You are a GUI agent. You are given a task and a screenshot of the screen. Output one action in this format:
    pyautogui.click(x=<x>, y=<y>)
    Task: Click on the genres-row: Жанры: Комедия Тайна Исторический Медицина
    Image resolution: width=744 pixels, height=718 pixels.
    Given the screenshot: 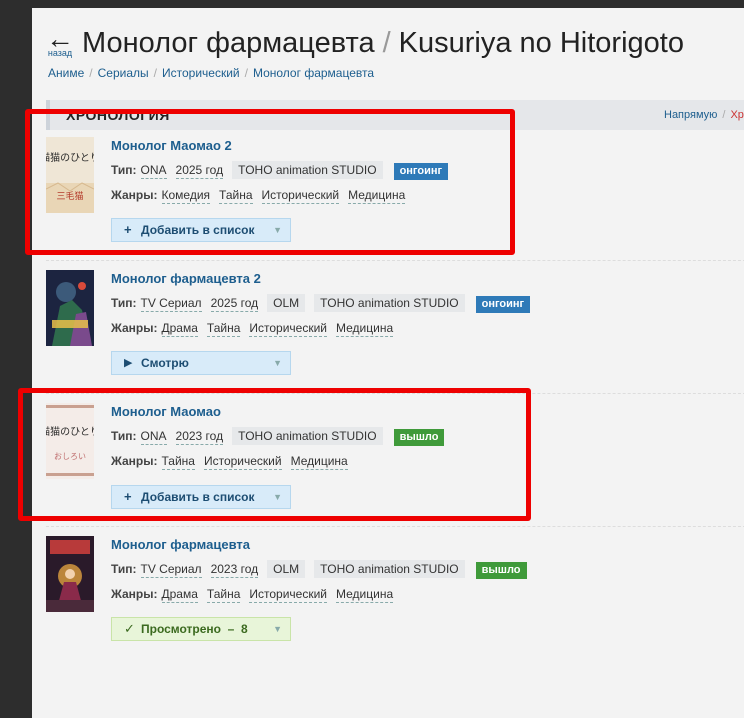 What is the action you would take?
    pyautogui.click(x=426, y=195)
    